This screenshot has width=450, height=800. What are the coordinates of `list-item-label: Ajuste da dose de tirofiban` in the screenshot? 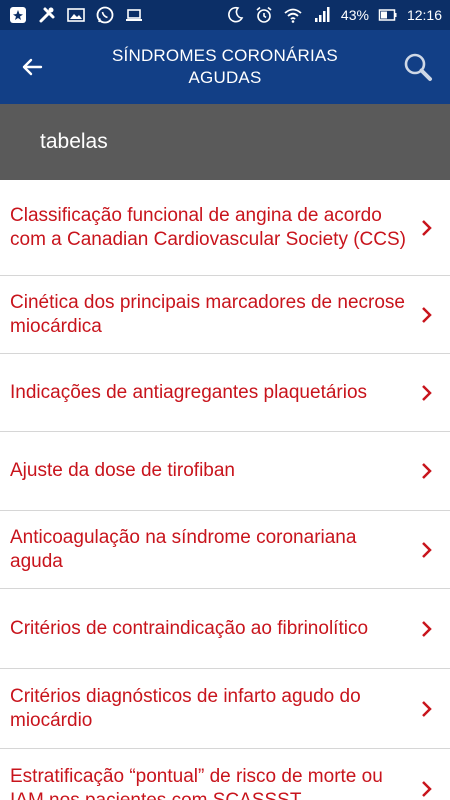 It's located at (122, 470).